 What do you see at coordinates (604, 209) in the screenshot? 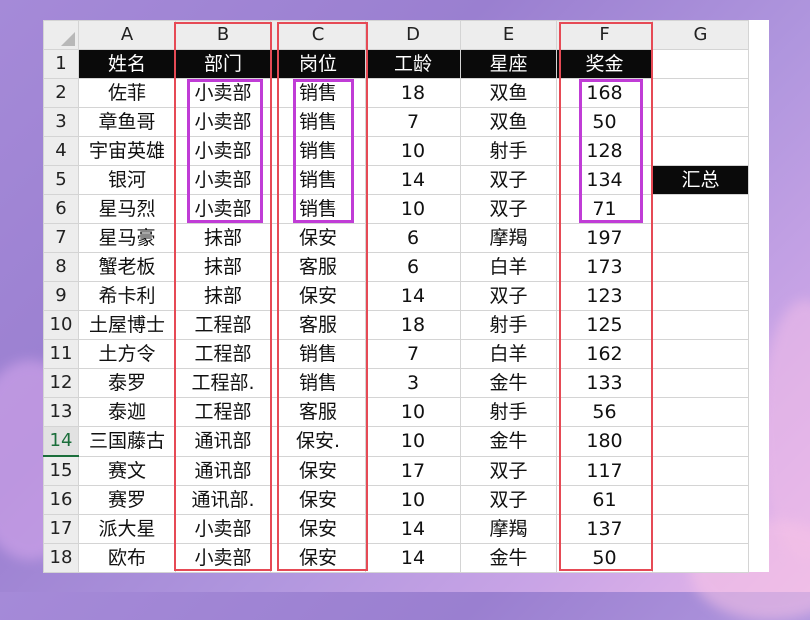
I see `cell-f6: 71` at bounding box center [604, 209].